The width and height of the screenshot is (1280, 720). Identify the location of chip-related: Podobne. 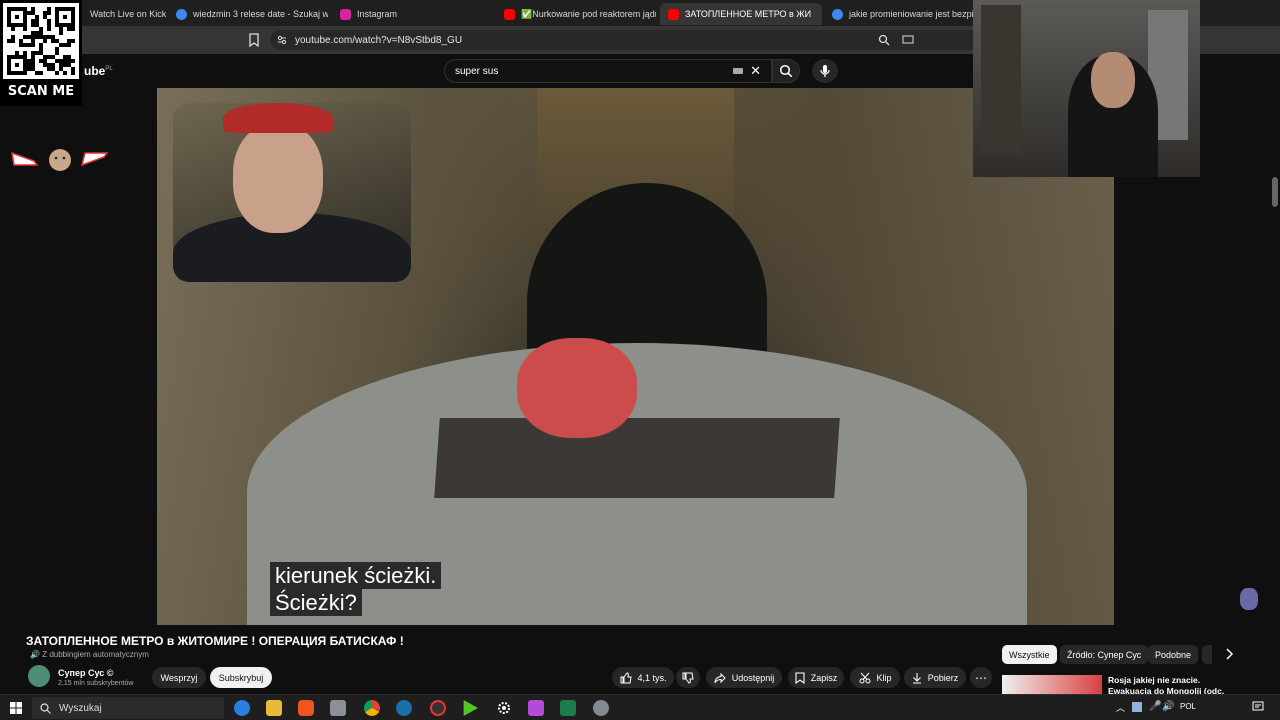
(1173, 654).